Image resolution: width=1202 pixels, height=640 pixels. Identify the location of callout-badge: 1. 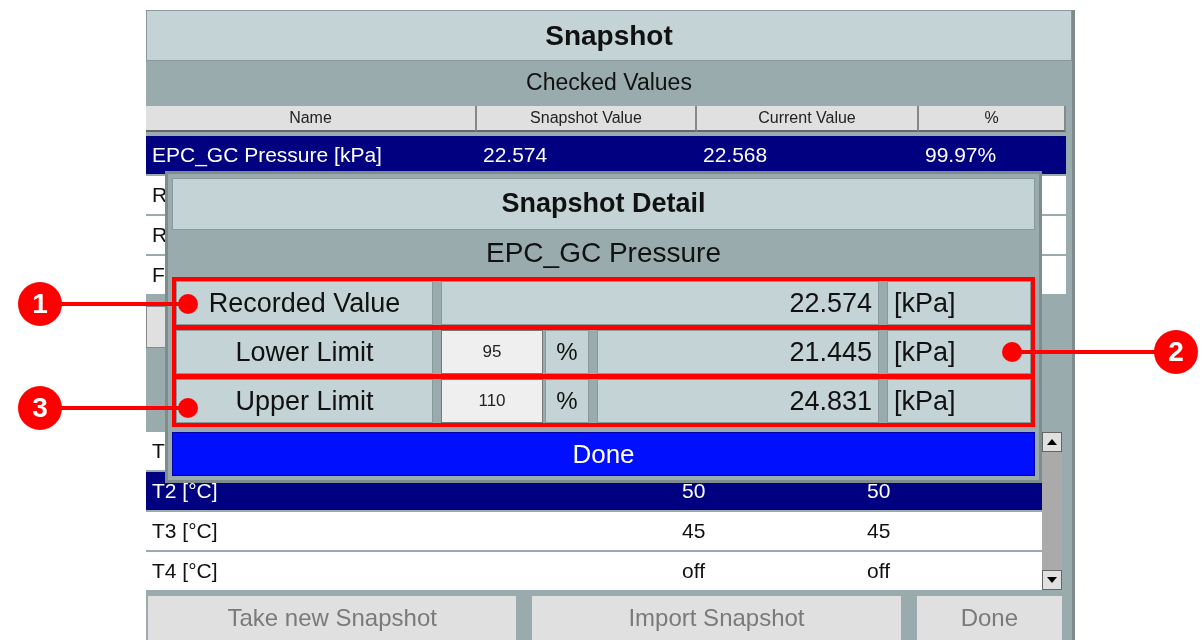
(40, 304).